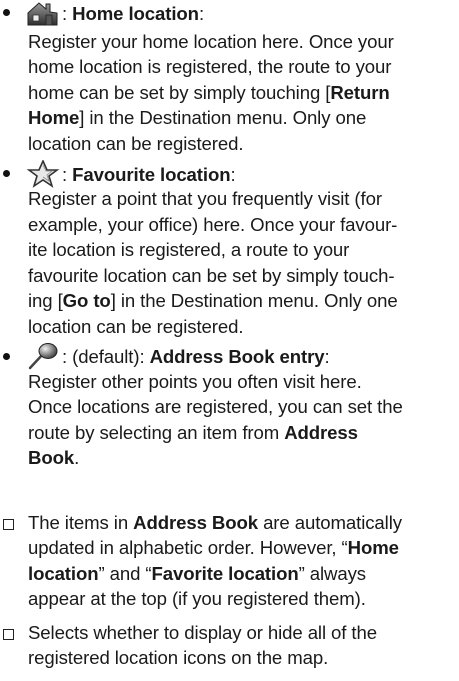 The image size is (459, 681). Describe the element at coordinates (77, 457) in the screenshot. I see `item-text: .` at that location.